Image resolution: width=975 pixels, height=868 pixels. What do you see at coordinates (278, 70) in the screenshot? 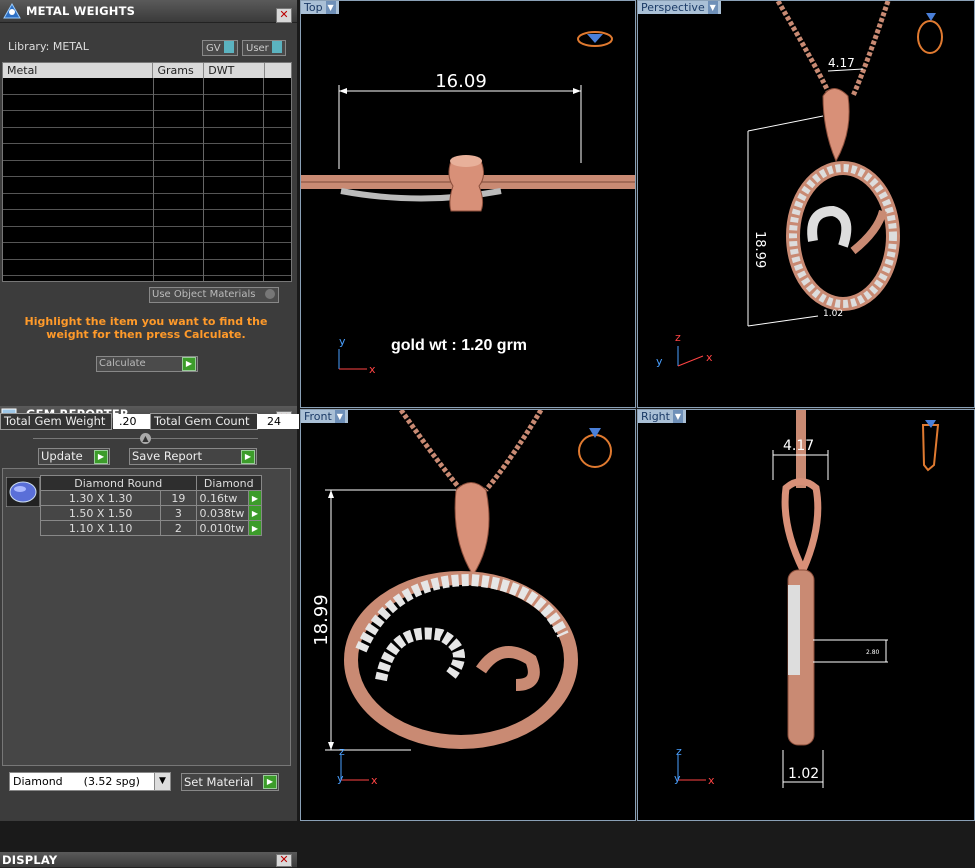
I see `col-extra` at bounding box center [278, 70].